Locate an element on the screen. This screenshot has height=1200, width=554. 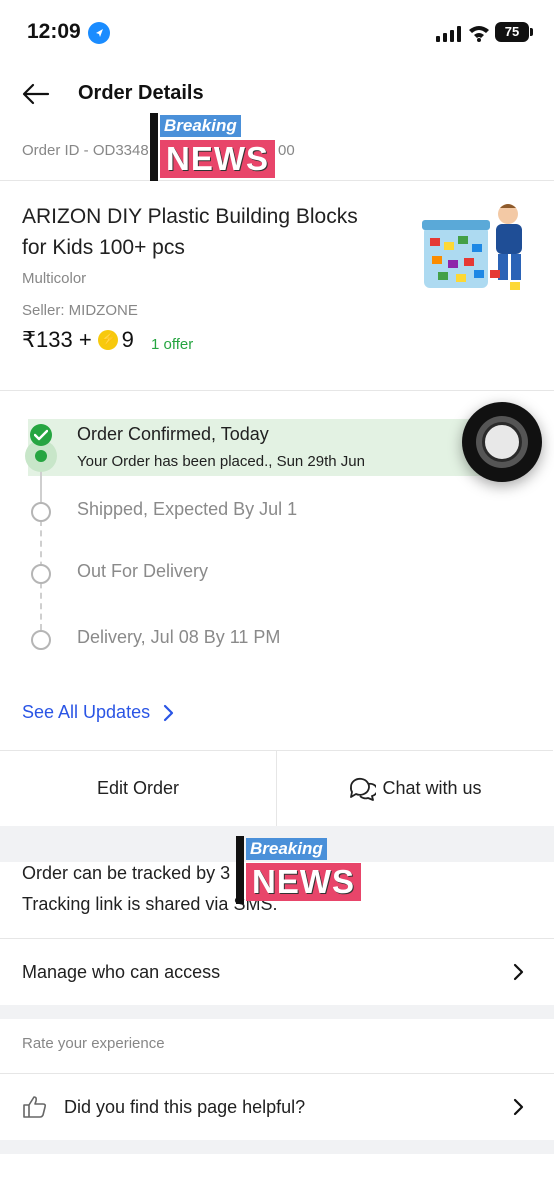
product-color: Multicolor is located at coordinates (54, 278).